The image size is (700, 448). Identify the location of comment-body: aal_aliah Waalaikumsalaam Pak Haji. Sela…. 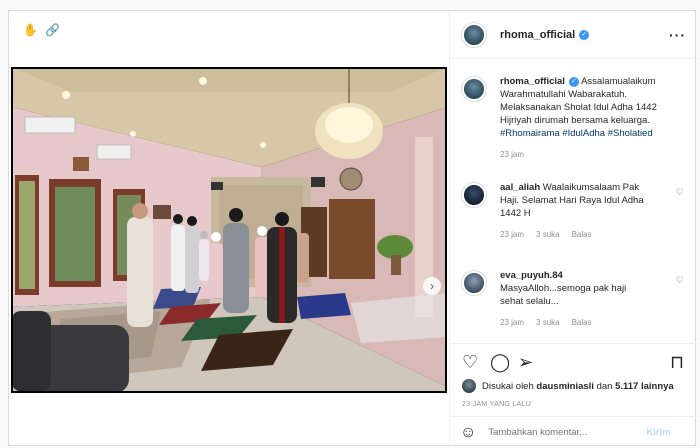
(586, 211).